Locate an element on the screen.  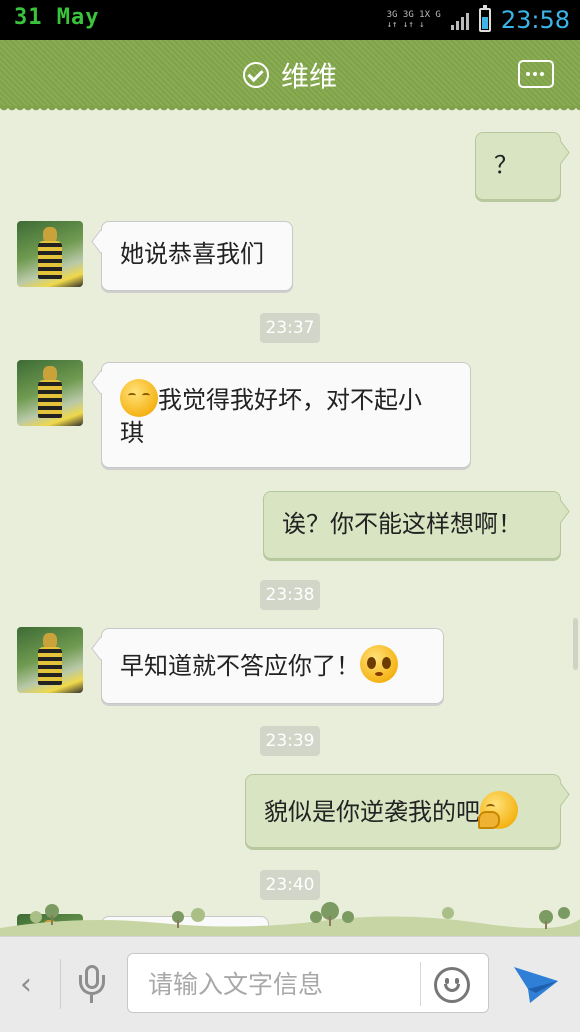
verified-check-icon is located at coordinates (255, 75).